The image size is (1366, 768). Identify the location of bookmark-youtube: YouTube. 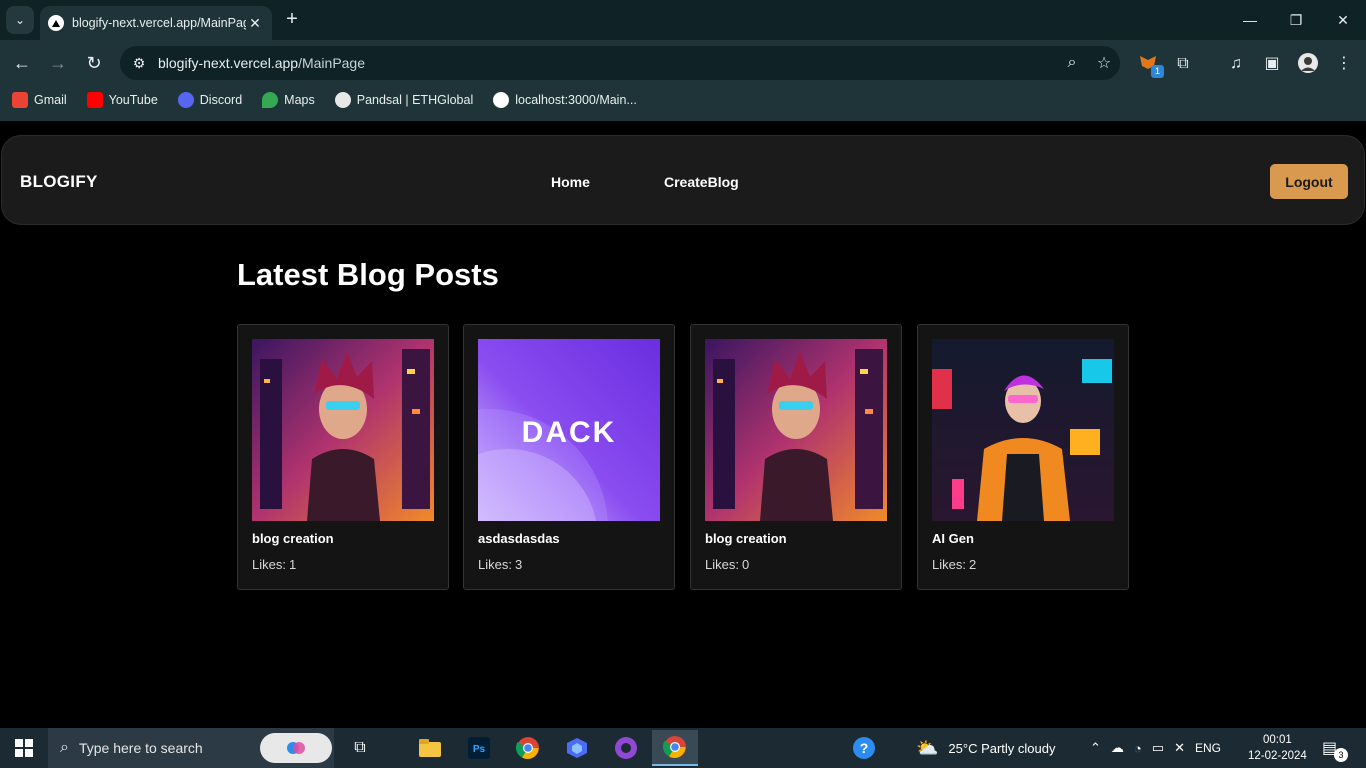
(122, 100).